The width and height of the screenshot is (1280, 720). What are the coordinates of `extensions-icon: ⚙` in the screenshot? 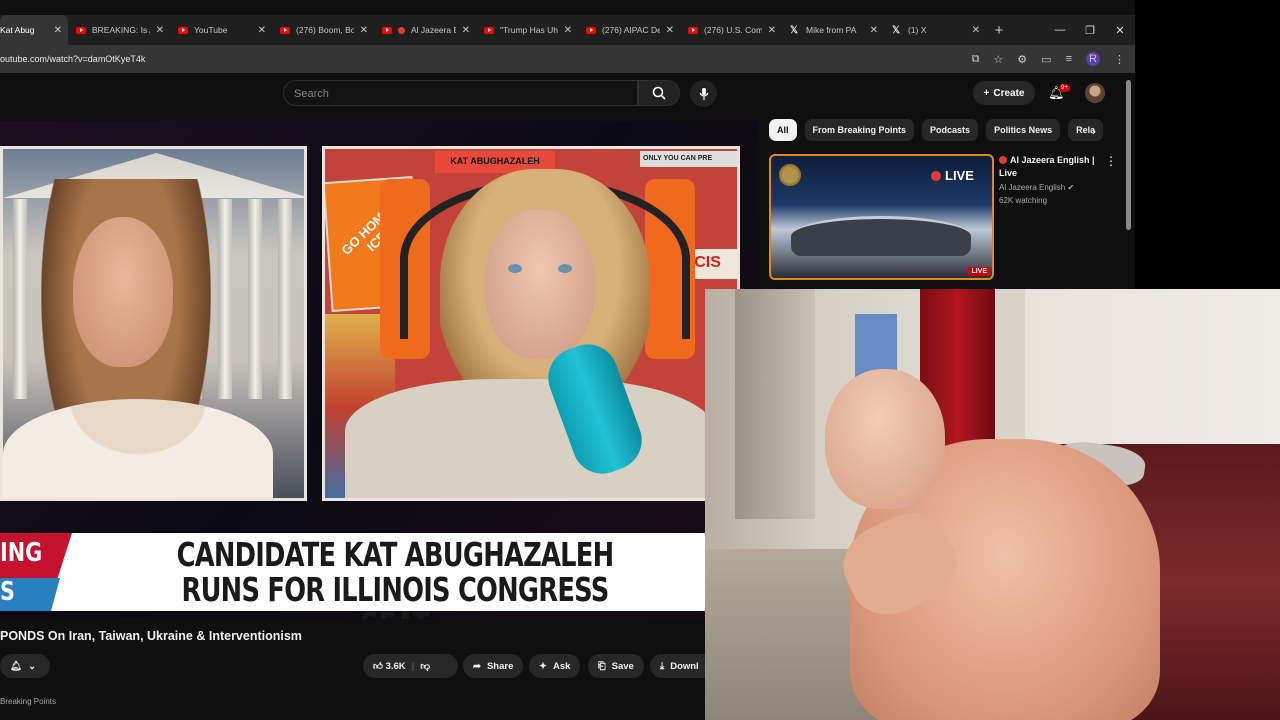 It's located at (1022, 59).